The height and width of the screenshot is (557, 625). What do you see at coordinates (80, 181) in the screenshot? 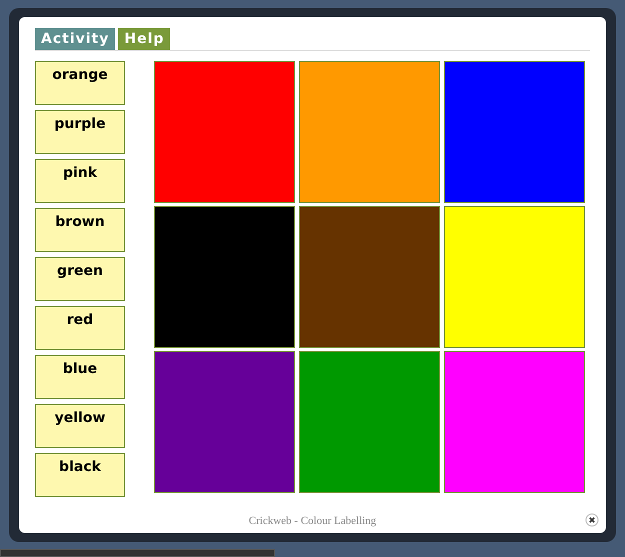
I see `colour-label-card: pink` at bounding box center [80, 181].